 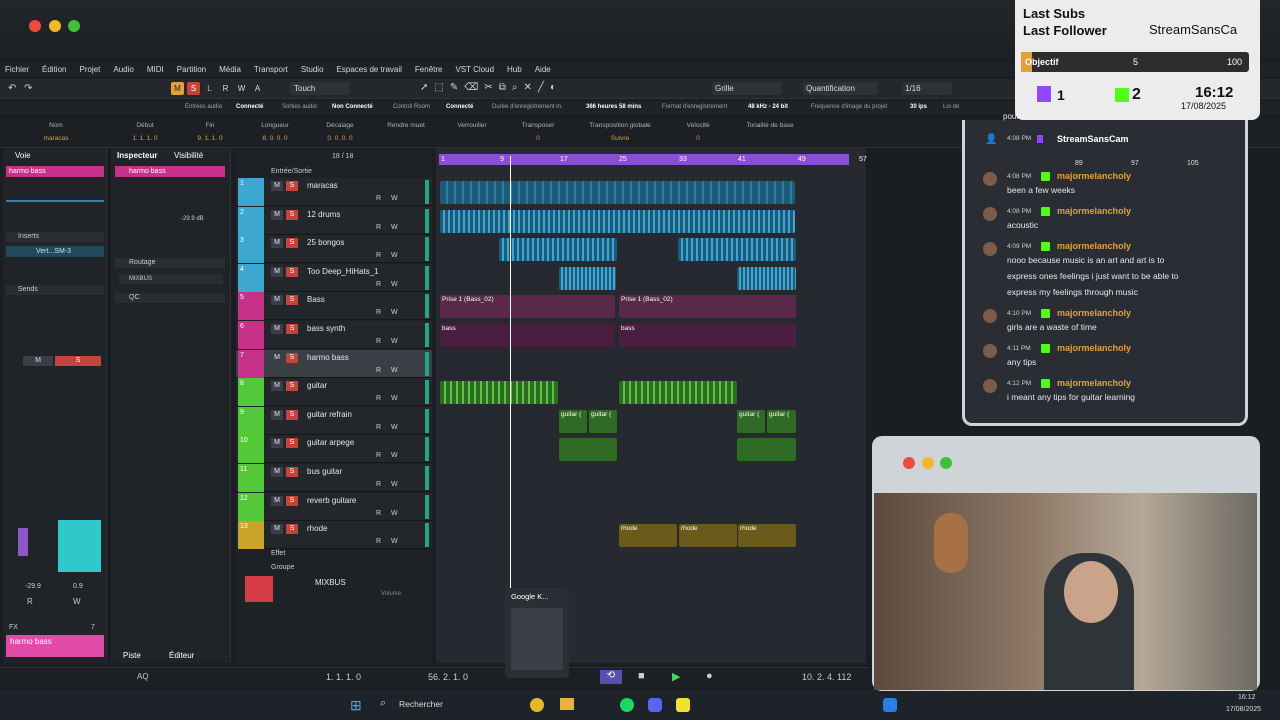 What do you see at coordinates (781, 421) in the screenshot?
I see `guitar-refrain-clip-4: guitar (` at bounding box center [781, 421].